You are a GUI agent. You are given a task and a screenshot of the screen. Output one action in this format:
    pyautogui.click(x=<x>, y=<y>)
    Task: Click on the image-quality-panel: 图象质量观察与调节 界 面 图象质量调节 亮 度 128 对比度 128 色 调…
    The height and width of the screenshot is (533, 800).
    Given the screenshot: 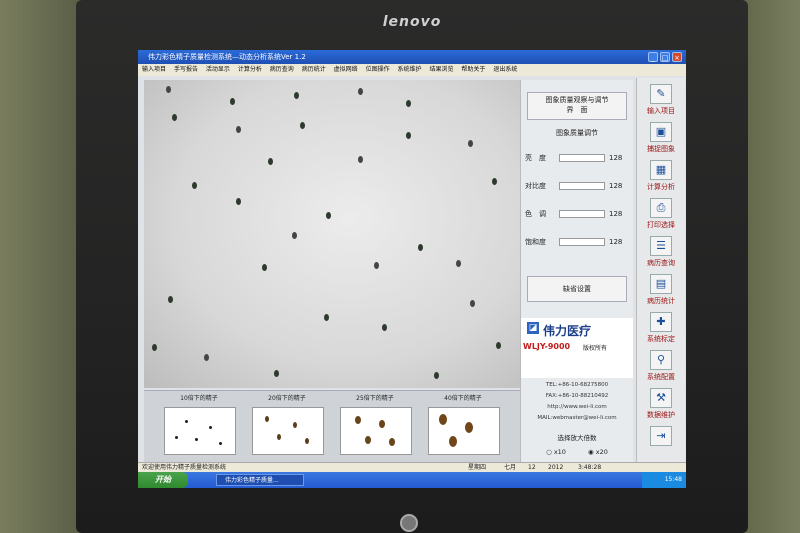 What is the action you would take?
    pyautogui.click(x=576, y=271)
    